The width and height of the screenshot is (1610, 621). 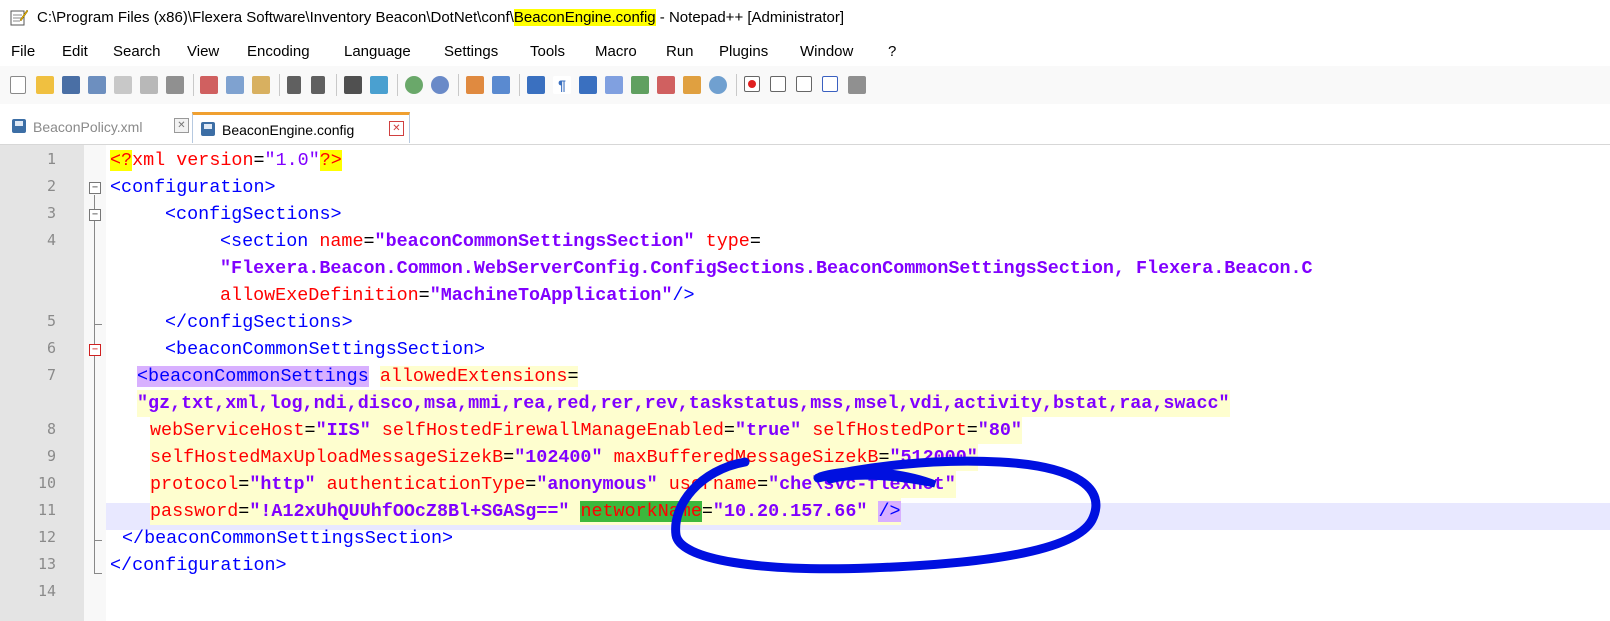 I want to click on line-number: 5, so click(x=51, y=321).